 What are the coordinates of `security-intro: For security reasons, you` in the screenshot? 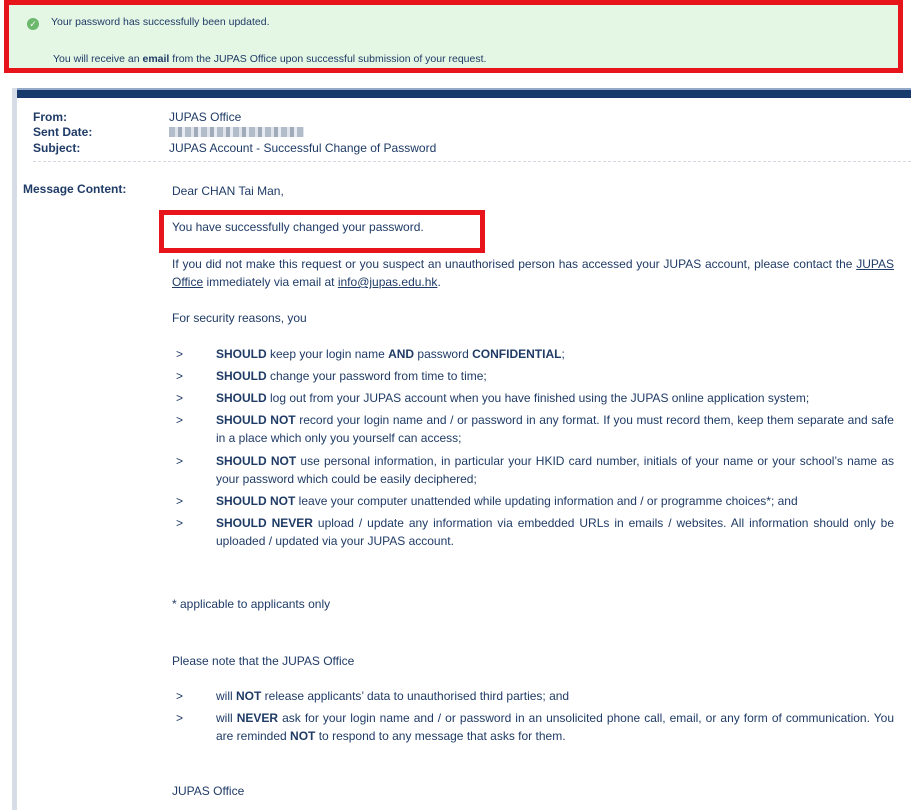 It's located at (239, 318).